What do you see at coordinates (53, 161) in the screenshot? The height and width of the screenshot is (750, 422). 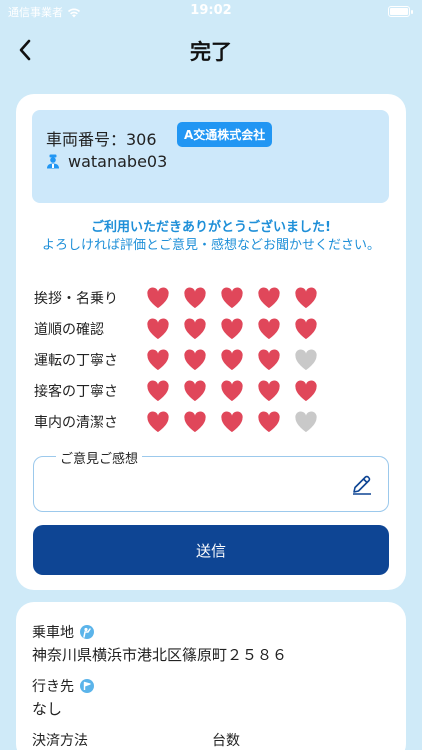 I see `driver-icon` at bounding box center [53, 161].